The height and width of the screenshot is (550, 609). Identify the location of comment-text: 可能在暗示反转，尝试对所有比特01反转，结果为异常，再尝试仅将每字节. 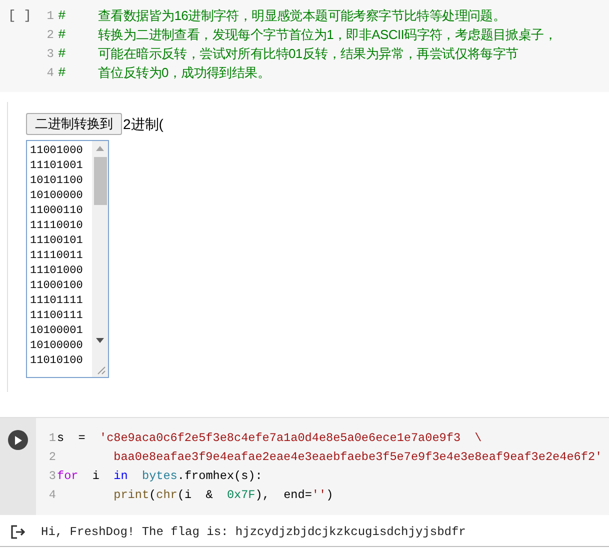
(308, 53).